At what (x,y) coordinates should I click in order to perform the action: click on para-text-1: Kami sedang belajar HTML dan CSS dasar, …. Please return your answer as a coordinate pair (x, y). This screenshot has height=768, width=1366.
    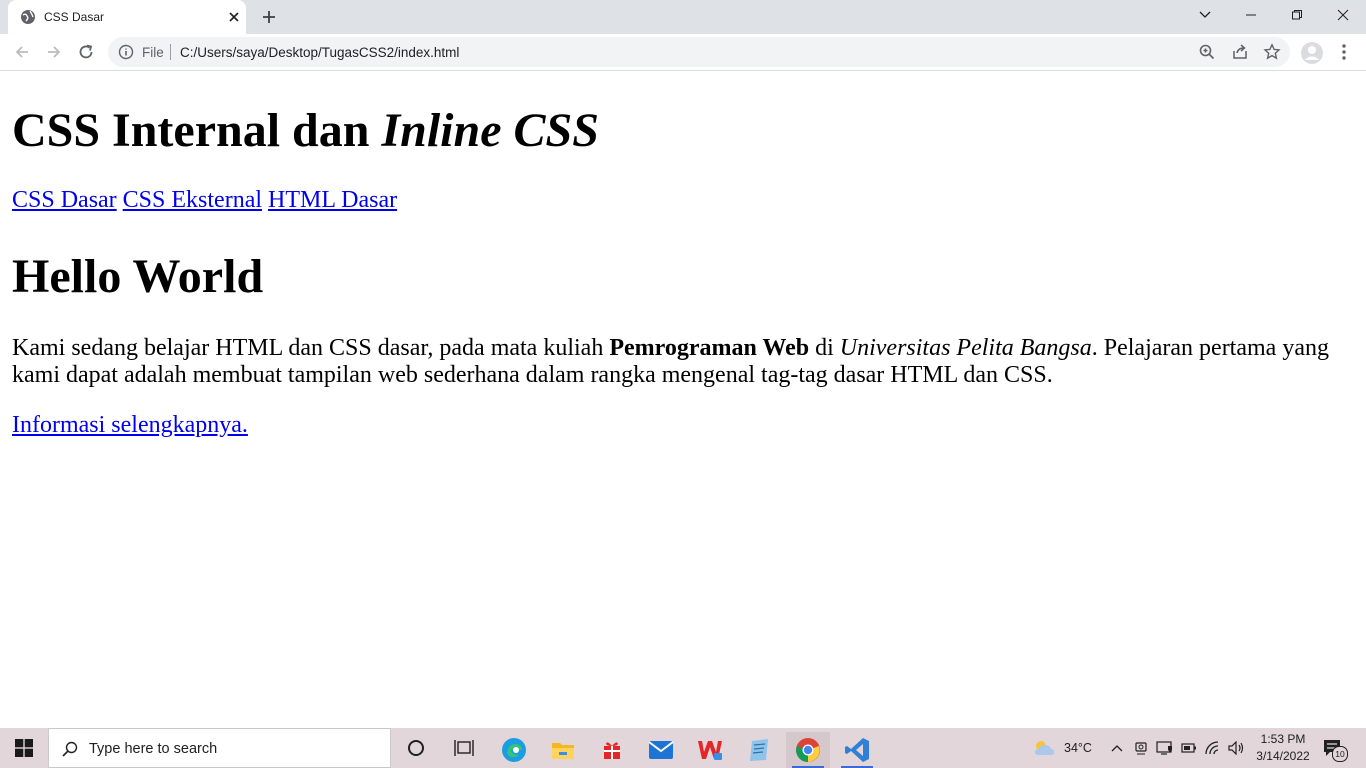
    Looking at the image, I should click on (311, 348).